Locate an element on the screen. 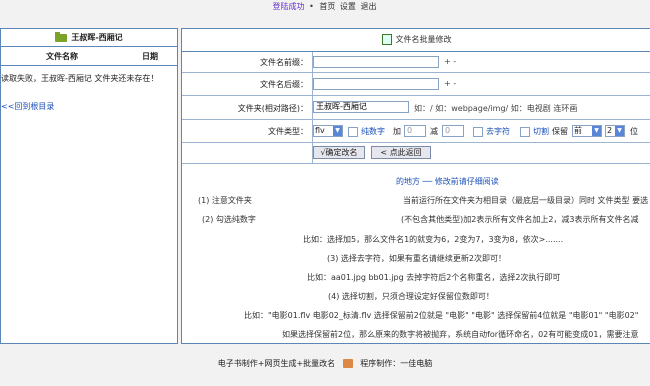 This screenshot has width=650, height=386. column-header-date: 日期 is located at coordinates (150, 56).